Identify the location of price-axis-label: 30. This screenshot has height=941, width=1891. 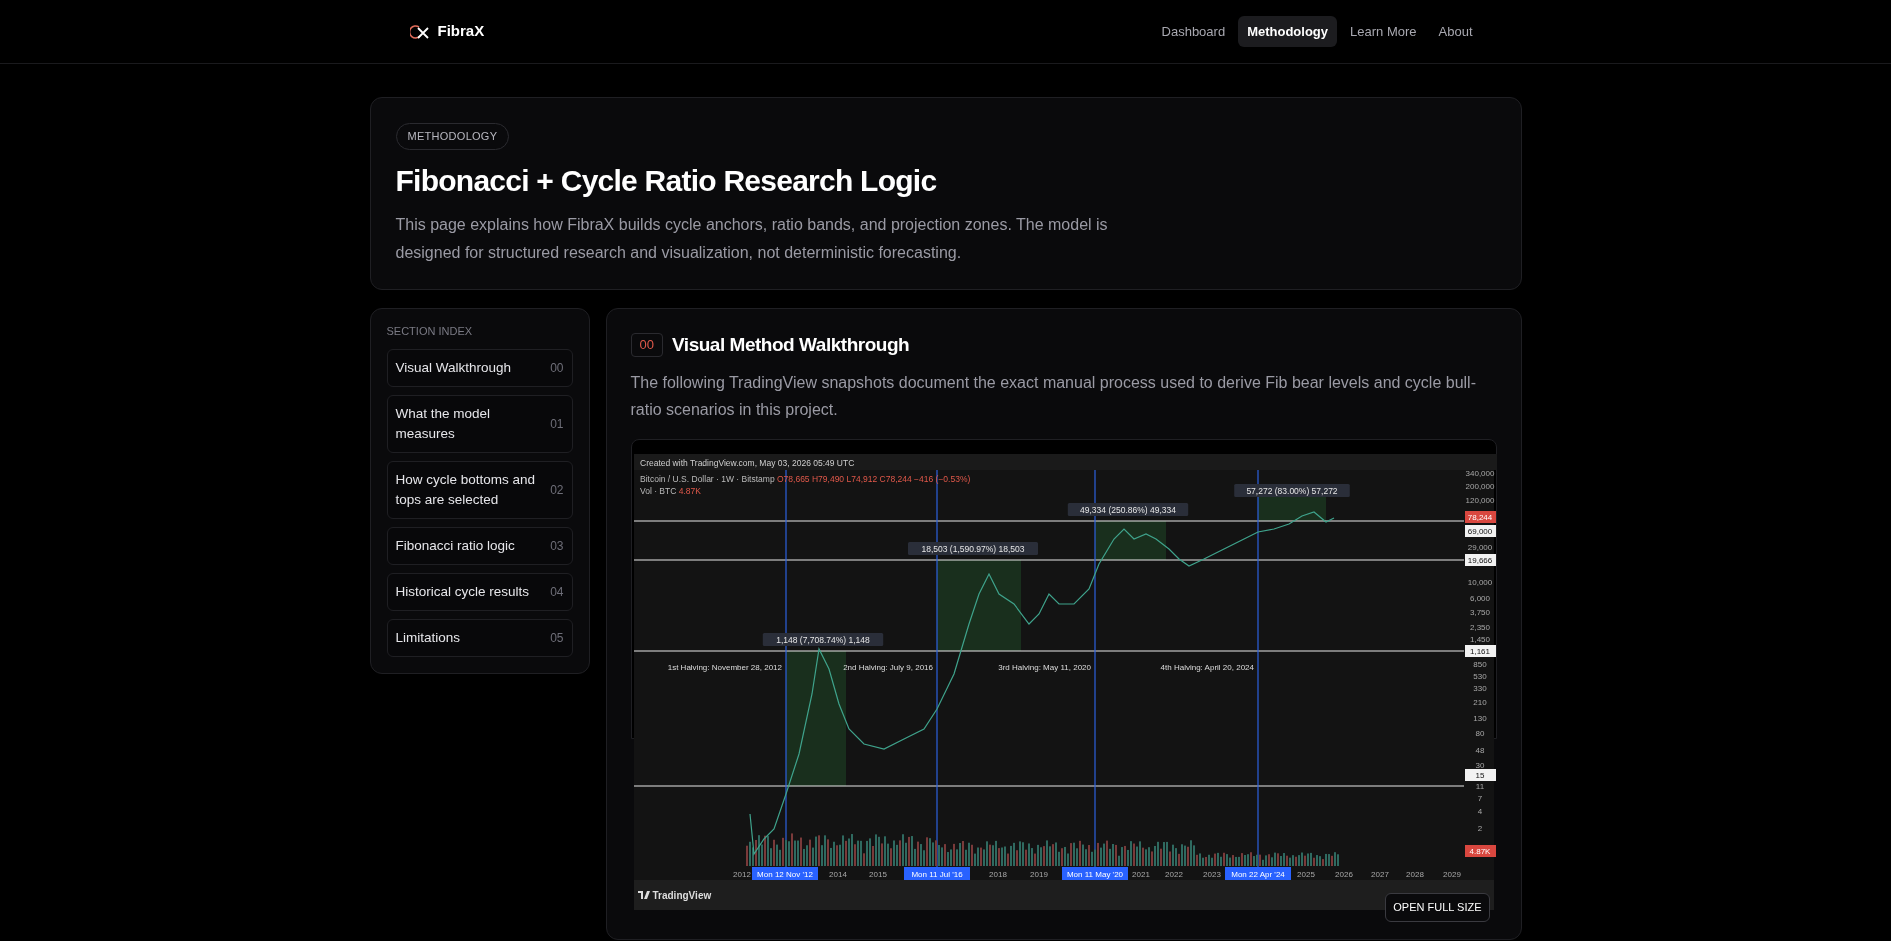
(1479, 765).